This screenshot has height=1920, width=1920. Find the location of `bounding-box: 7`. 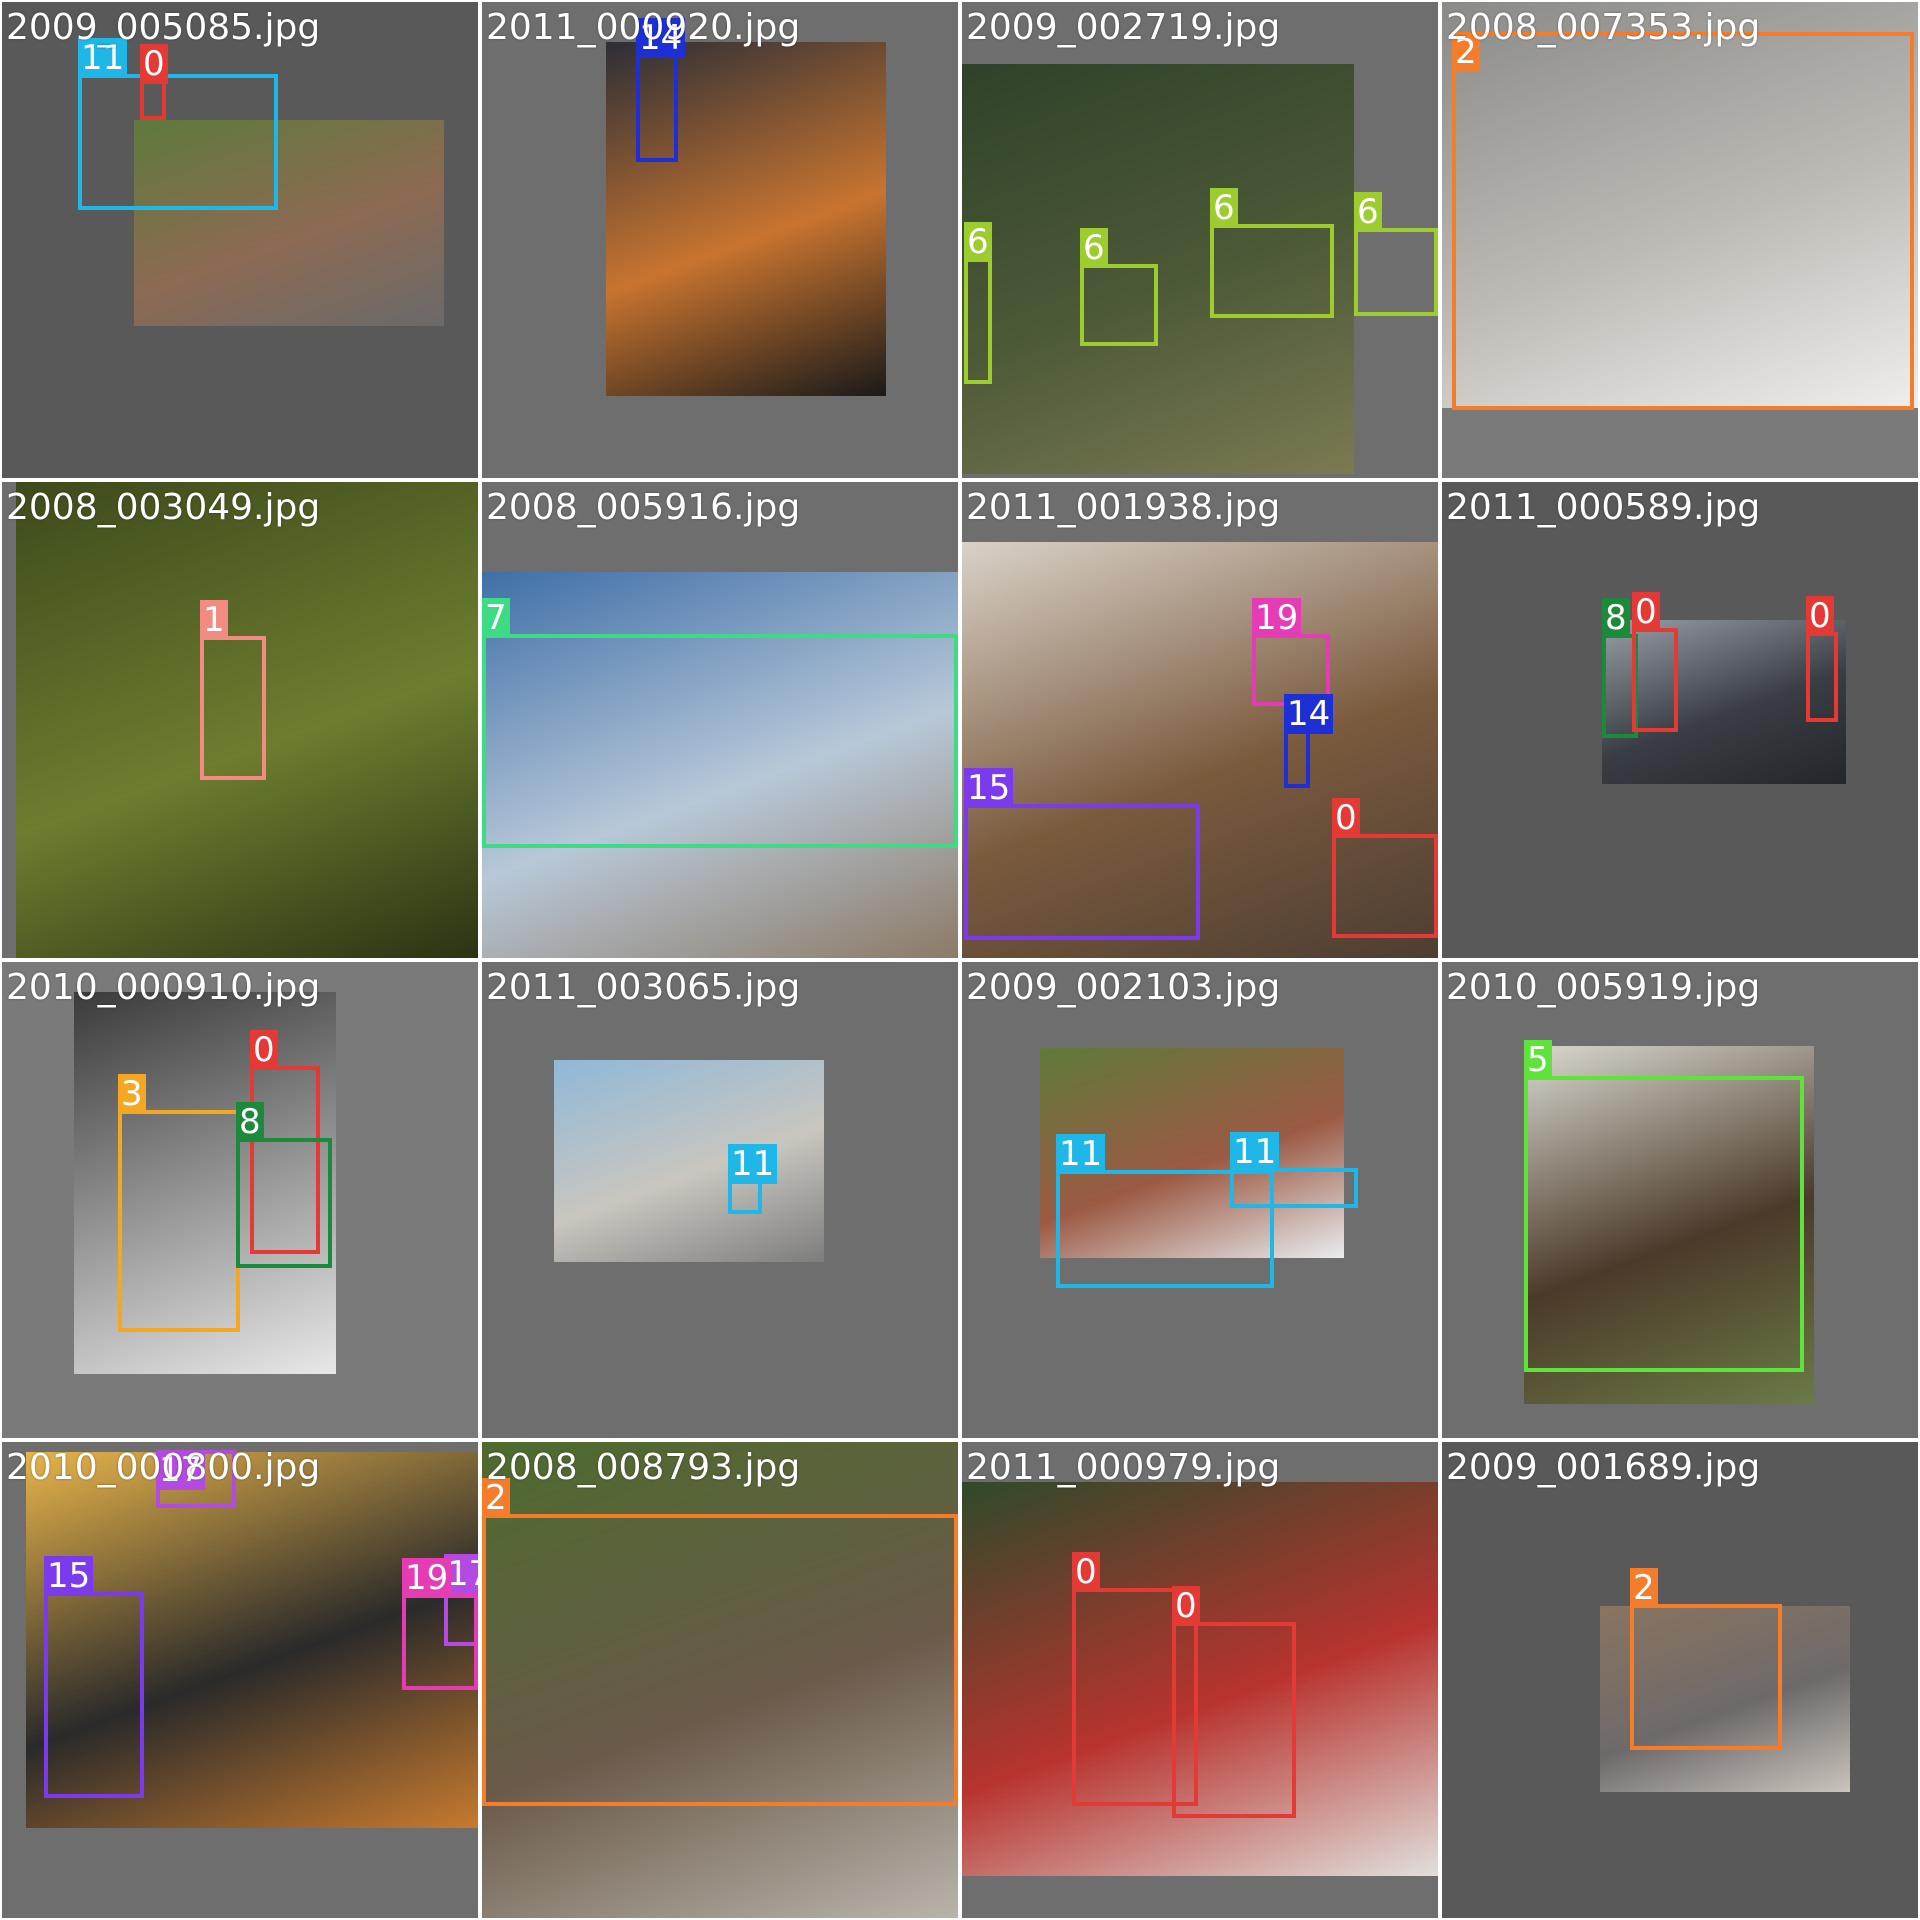

bounding-box: 7 is located at coordinates (720, 723).